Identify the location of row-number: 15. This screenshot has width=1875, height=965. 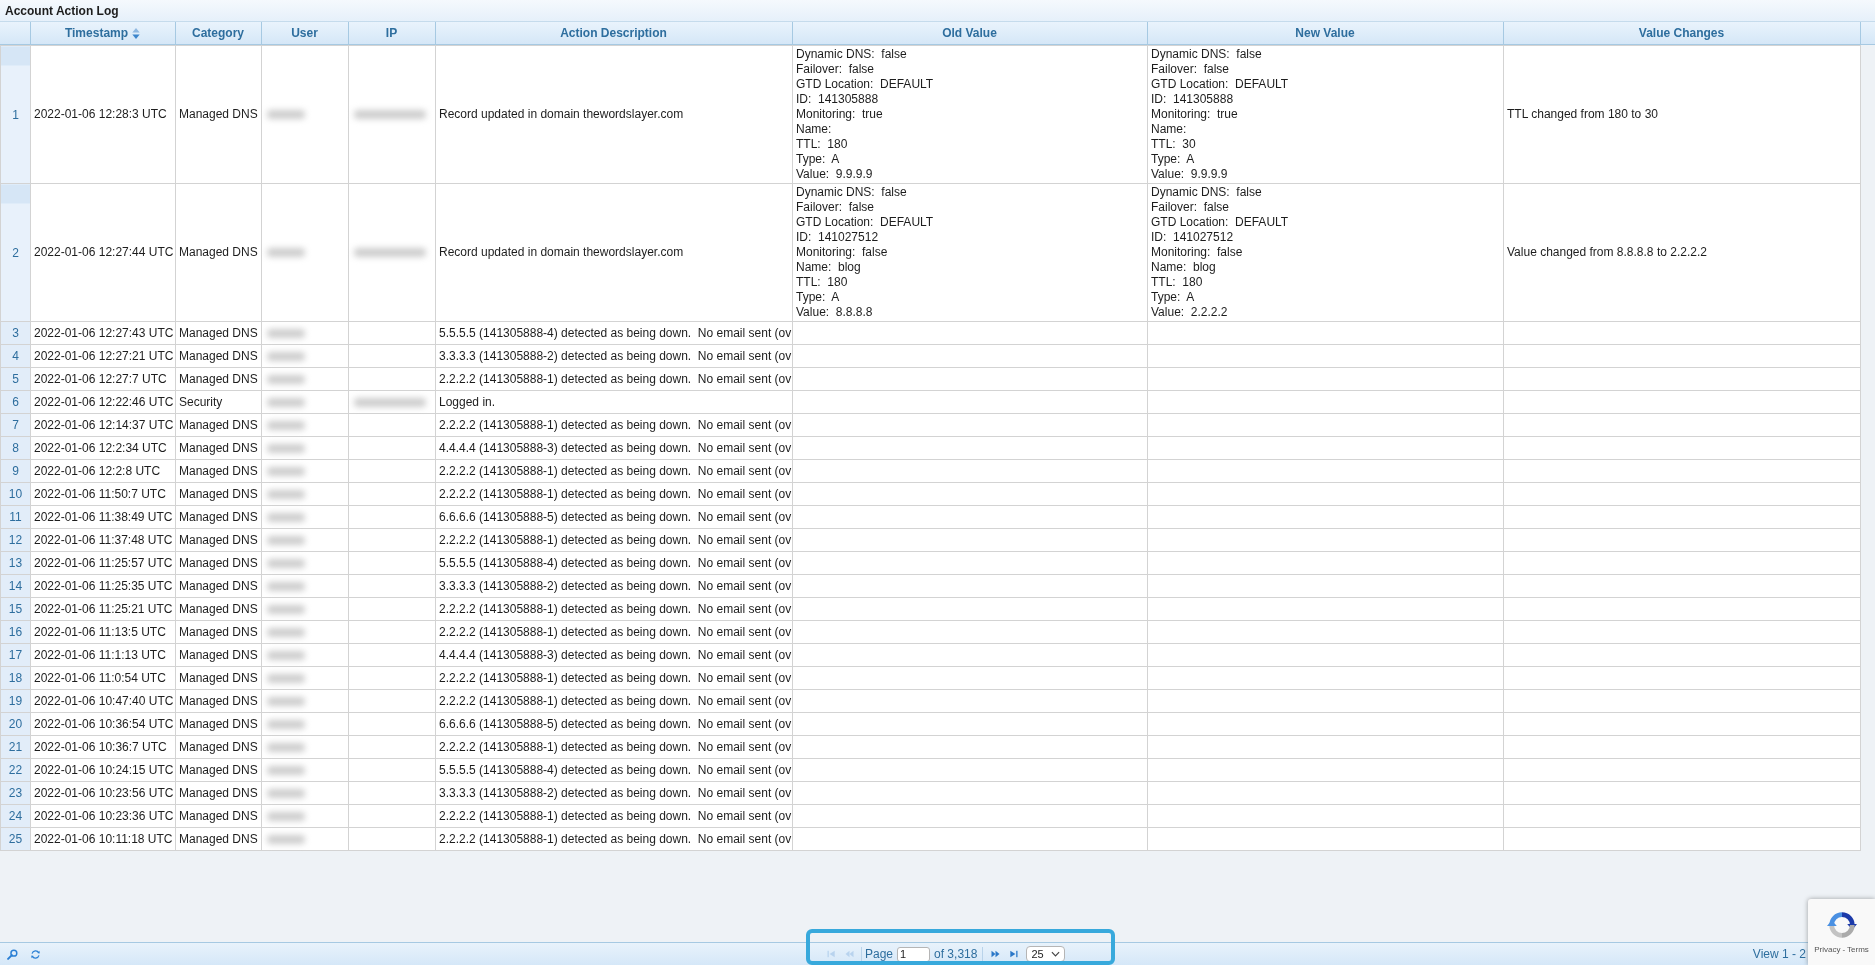
(15, 609).